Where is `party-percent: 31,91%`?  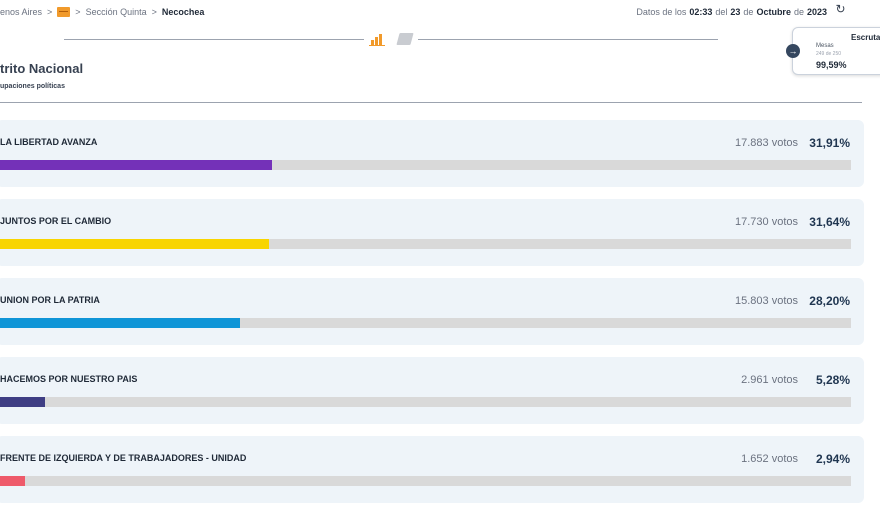 party-percent: 31,91% is located at coordinates (829, 143).